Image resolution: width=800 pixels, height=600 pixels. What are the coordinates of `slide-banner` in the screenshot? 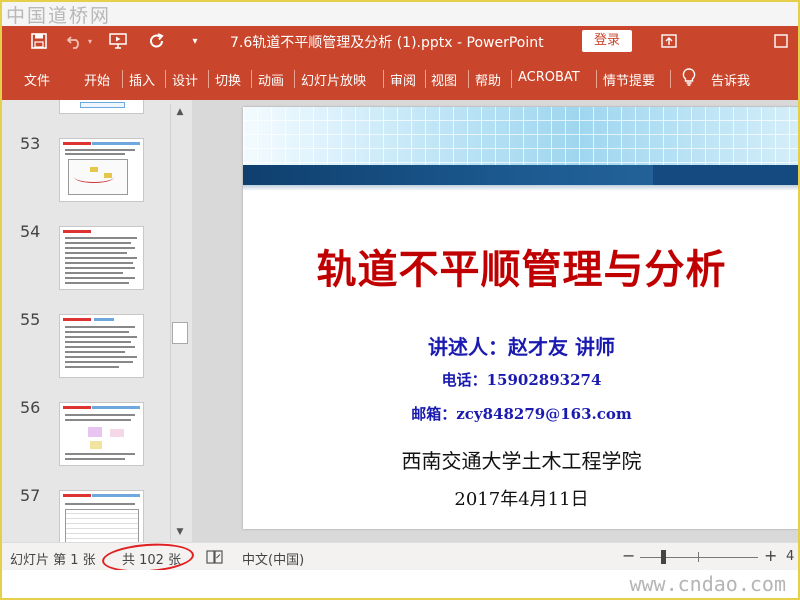 It's located at (521, 136).